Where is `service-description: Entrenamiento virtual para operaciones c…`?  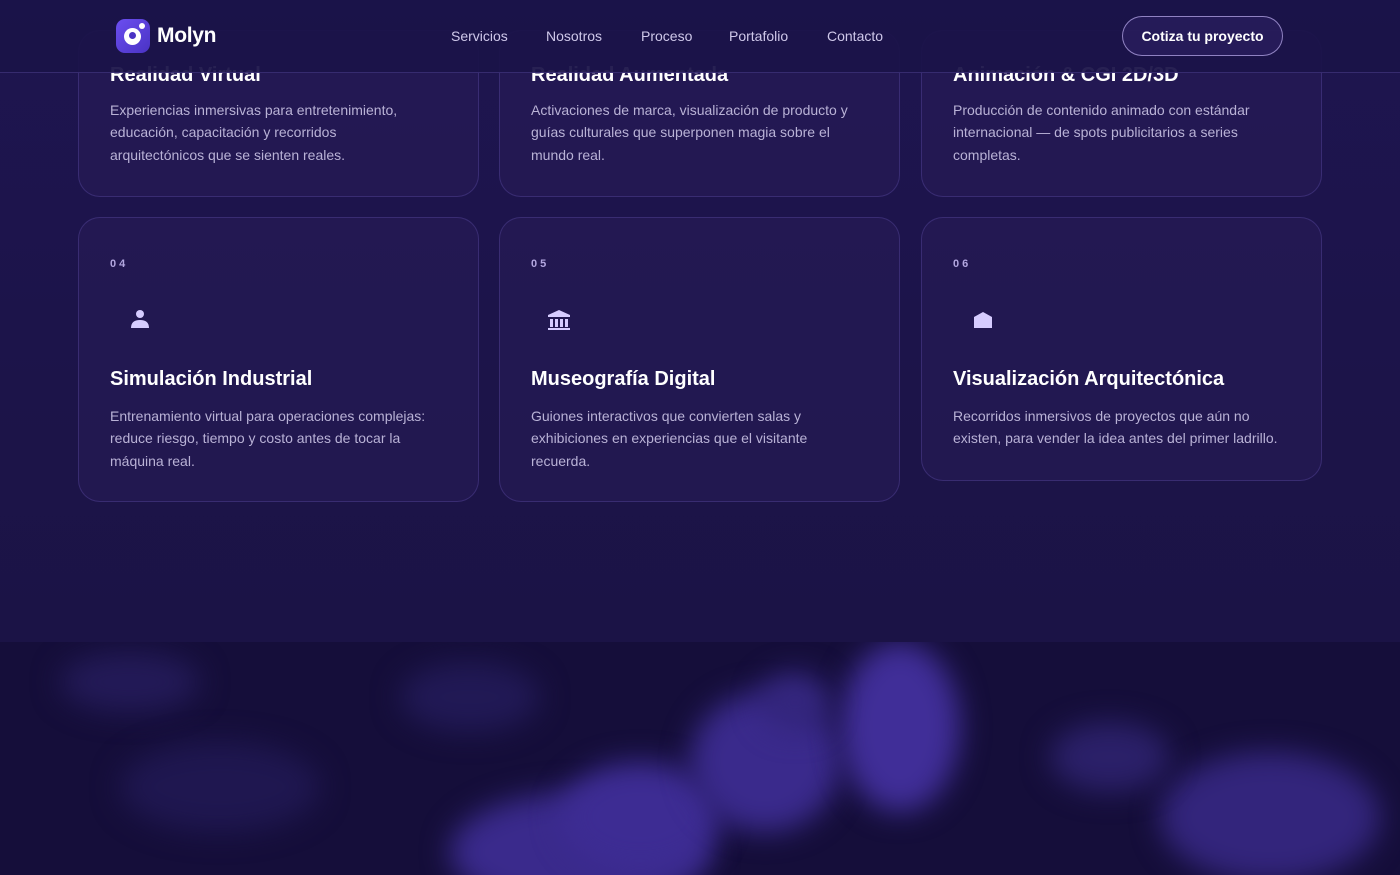 service-description: Entrenamiento virtual para operaciones c… is located at coordinates (268, 438).